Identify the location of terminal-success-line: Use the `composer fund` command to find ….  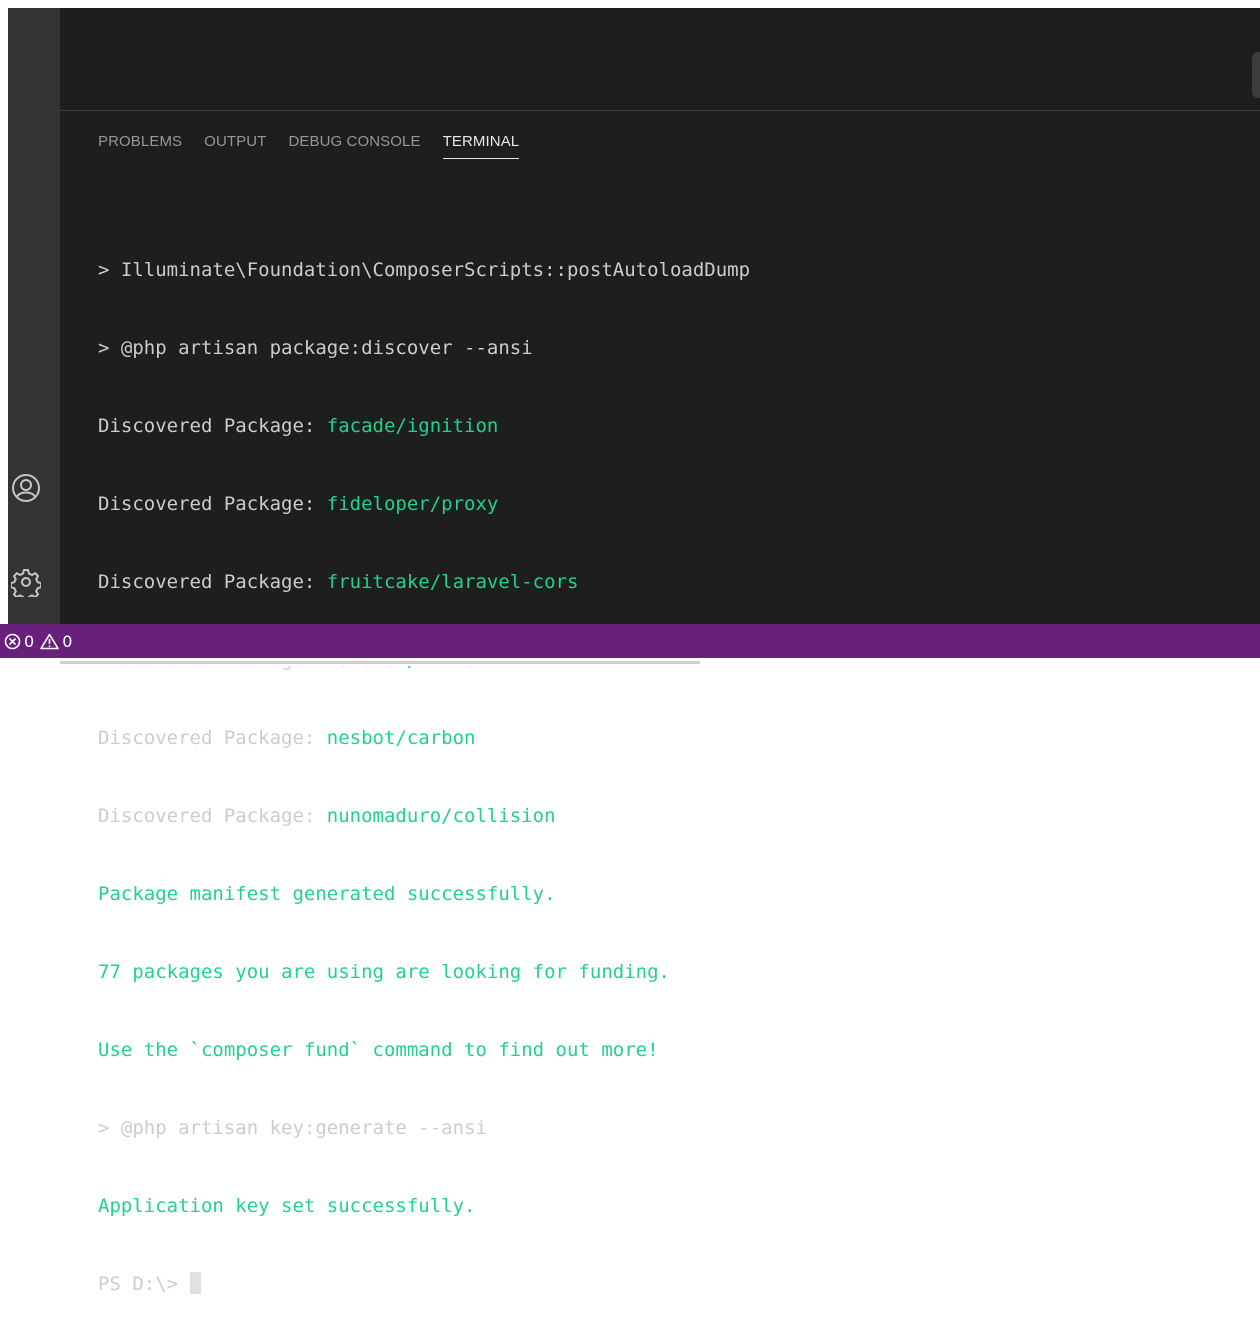
(378, 1050).